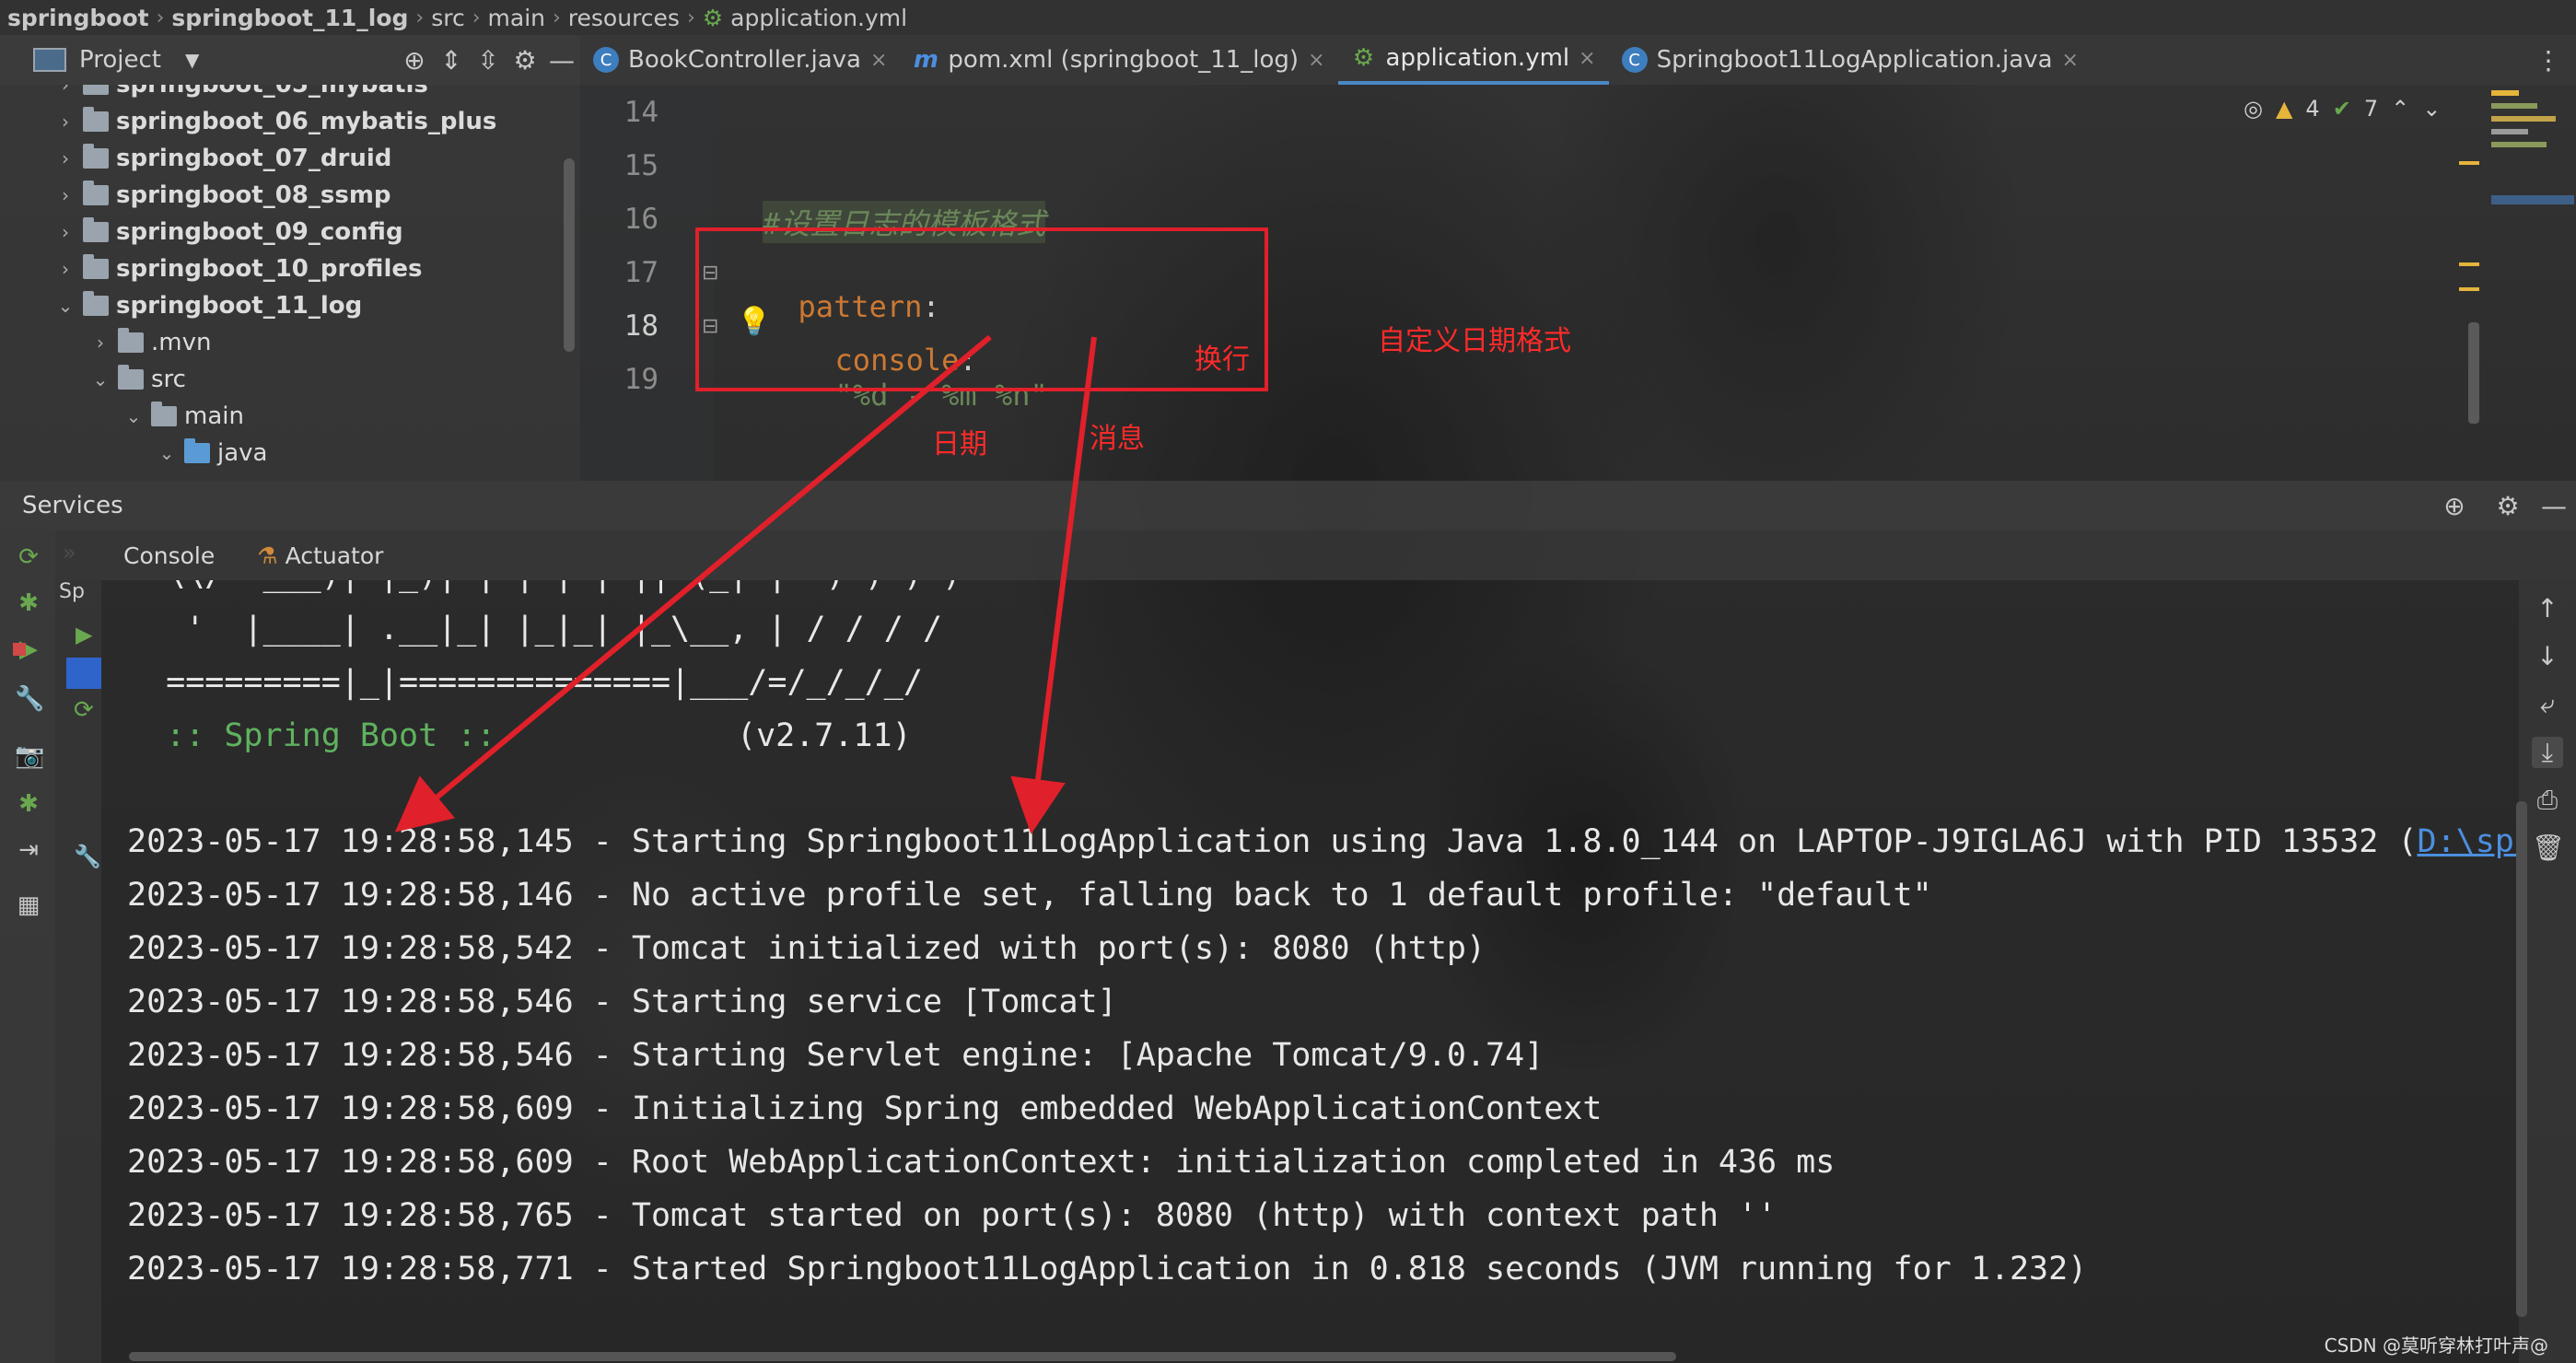 This screenshot has height=1363, width=2576. Describe the element at coordinates (693, 584) in the screenshot. I see `arrow-to-date` at that location.